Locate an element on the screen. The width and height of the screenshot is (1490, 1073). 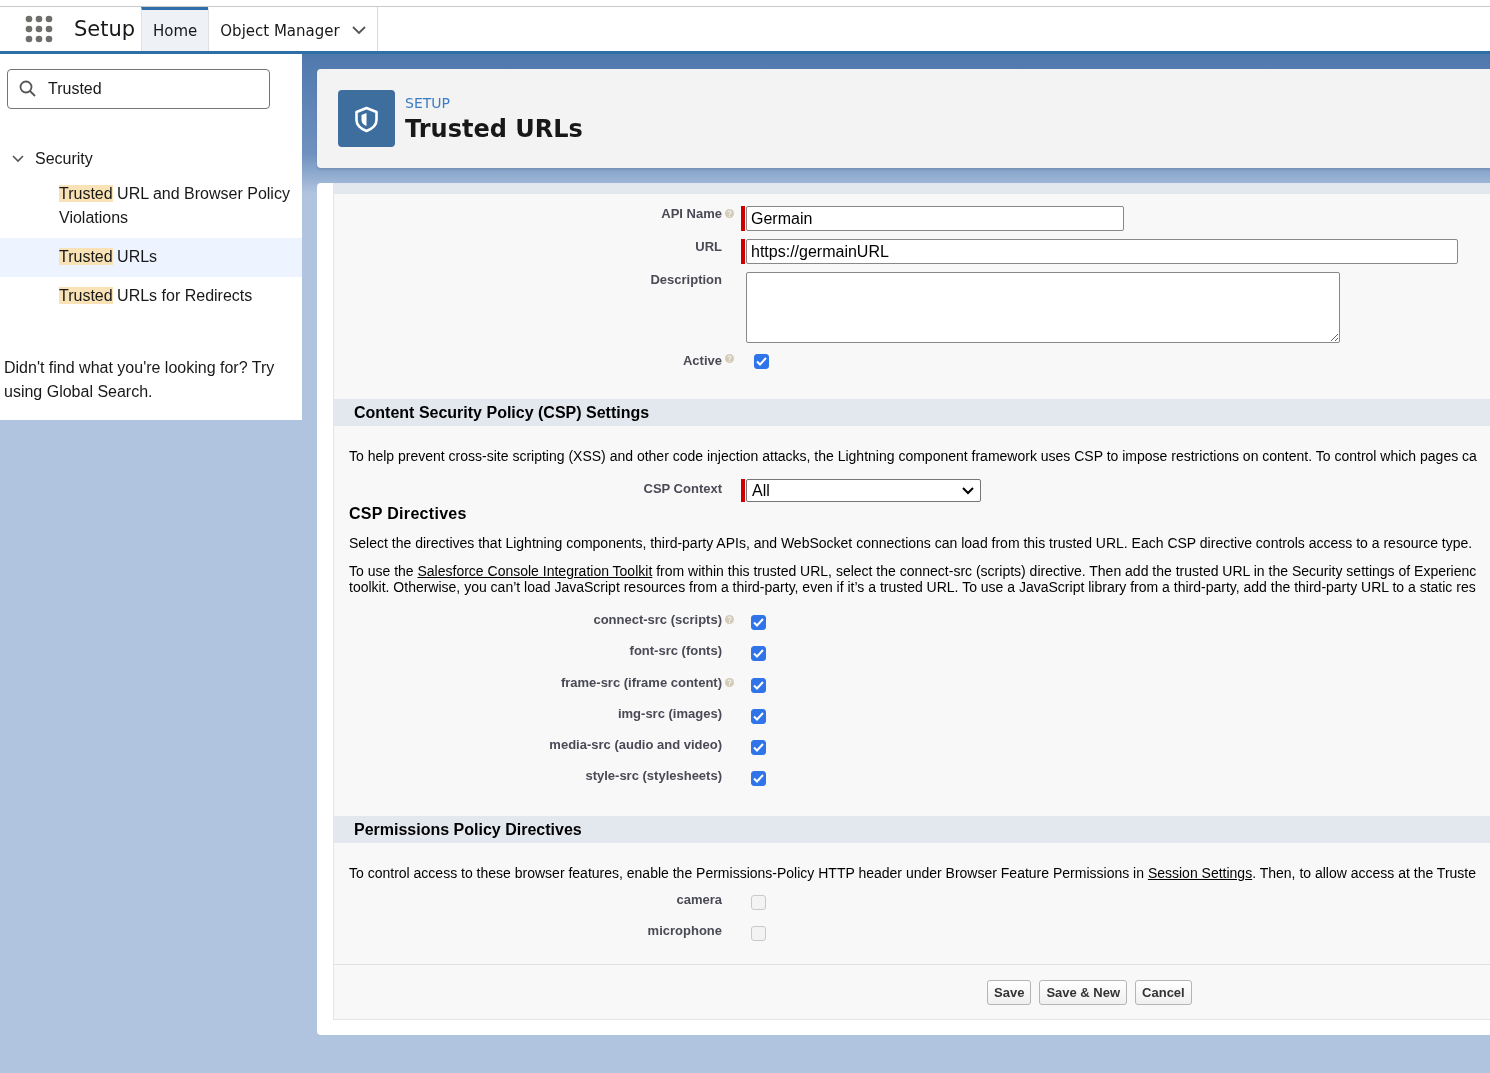
paragraph: To help prevent cross-site scripting (XSS) and other code injection attacks, the Lightning component framework uses CSP to impose restrictions on content. To control which pages ca is located at coordinates (913, 456).